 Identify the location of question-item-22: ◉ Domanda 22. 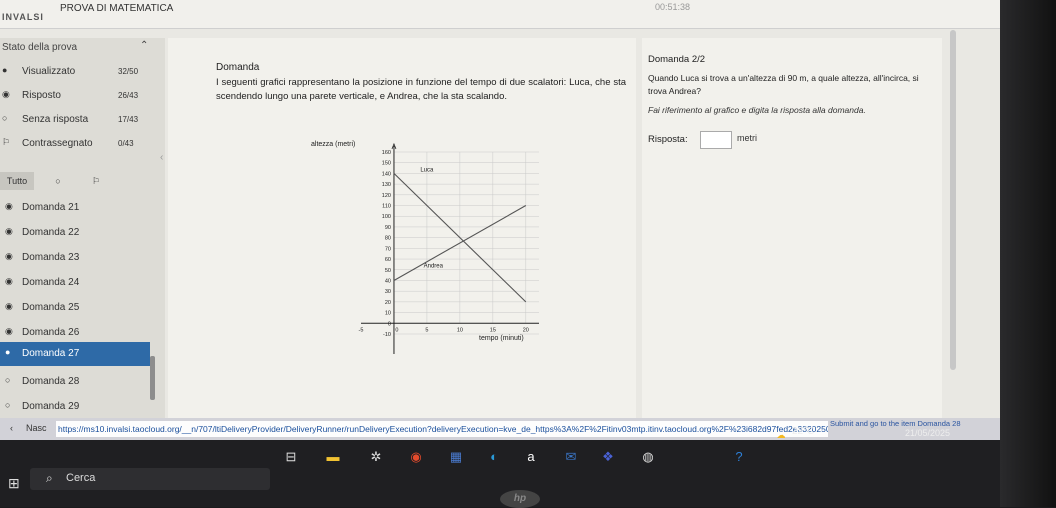
(75, 233).